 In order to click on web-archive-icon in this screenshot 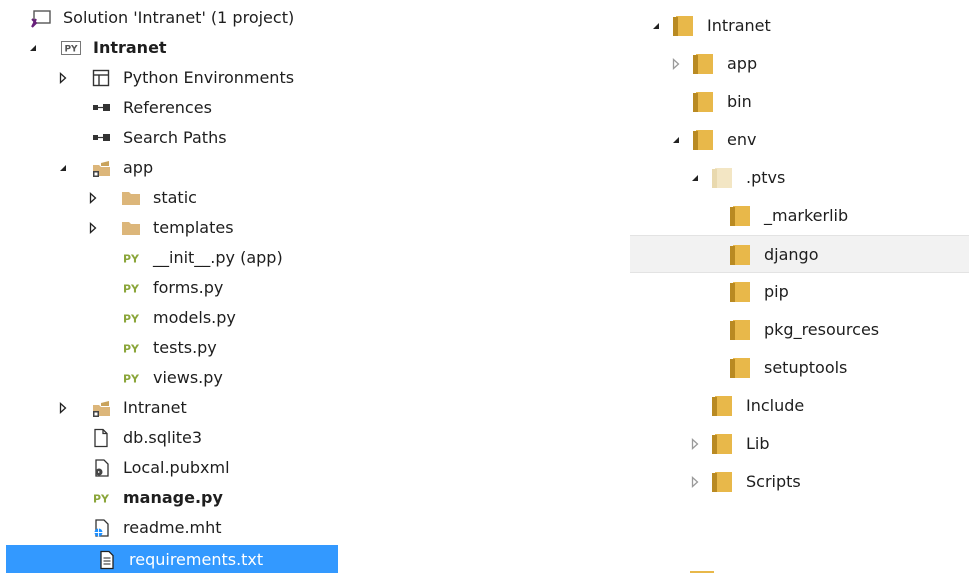, I will do `click(101, 528)`.